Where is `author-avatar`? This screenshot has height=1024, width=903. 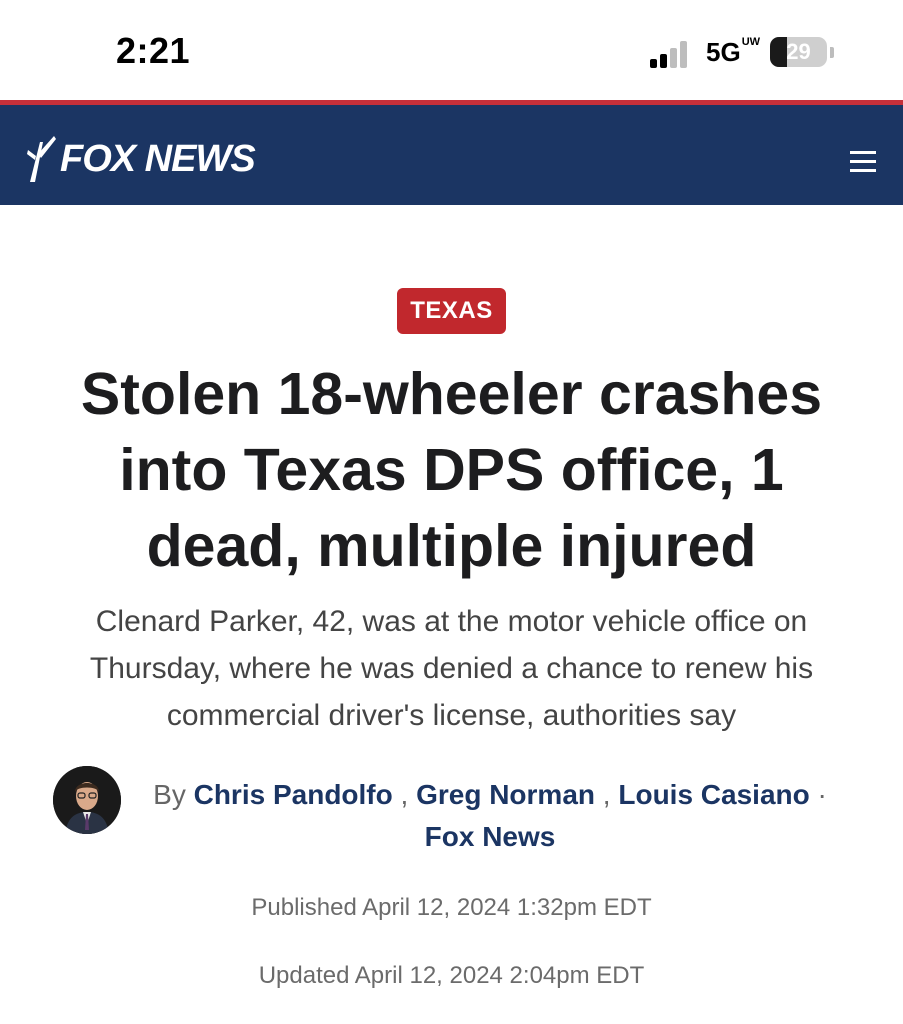 author-avatar is located at coordinates (87, 800).